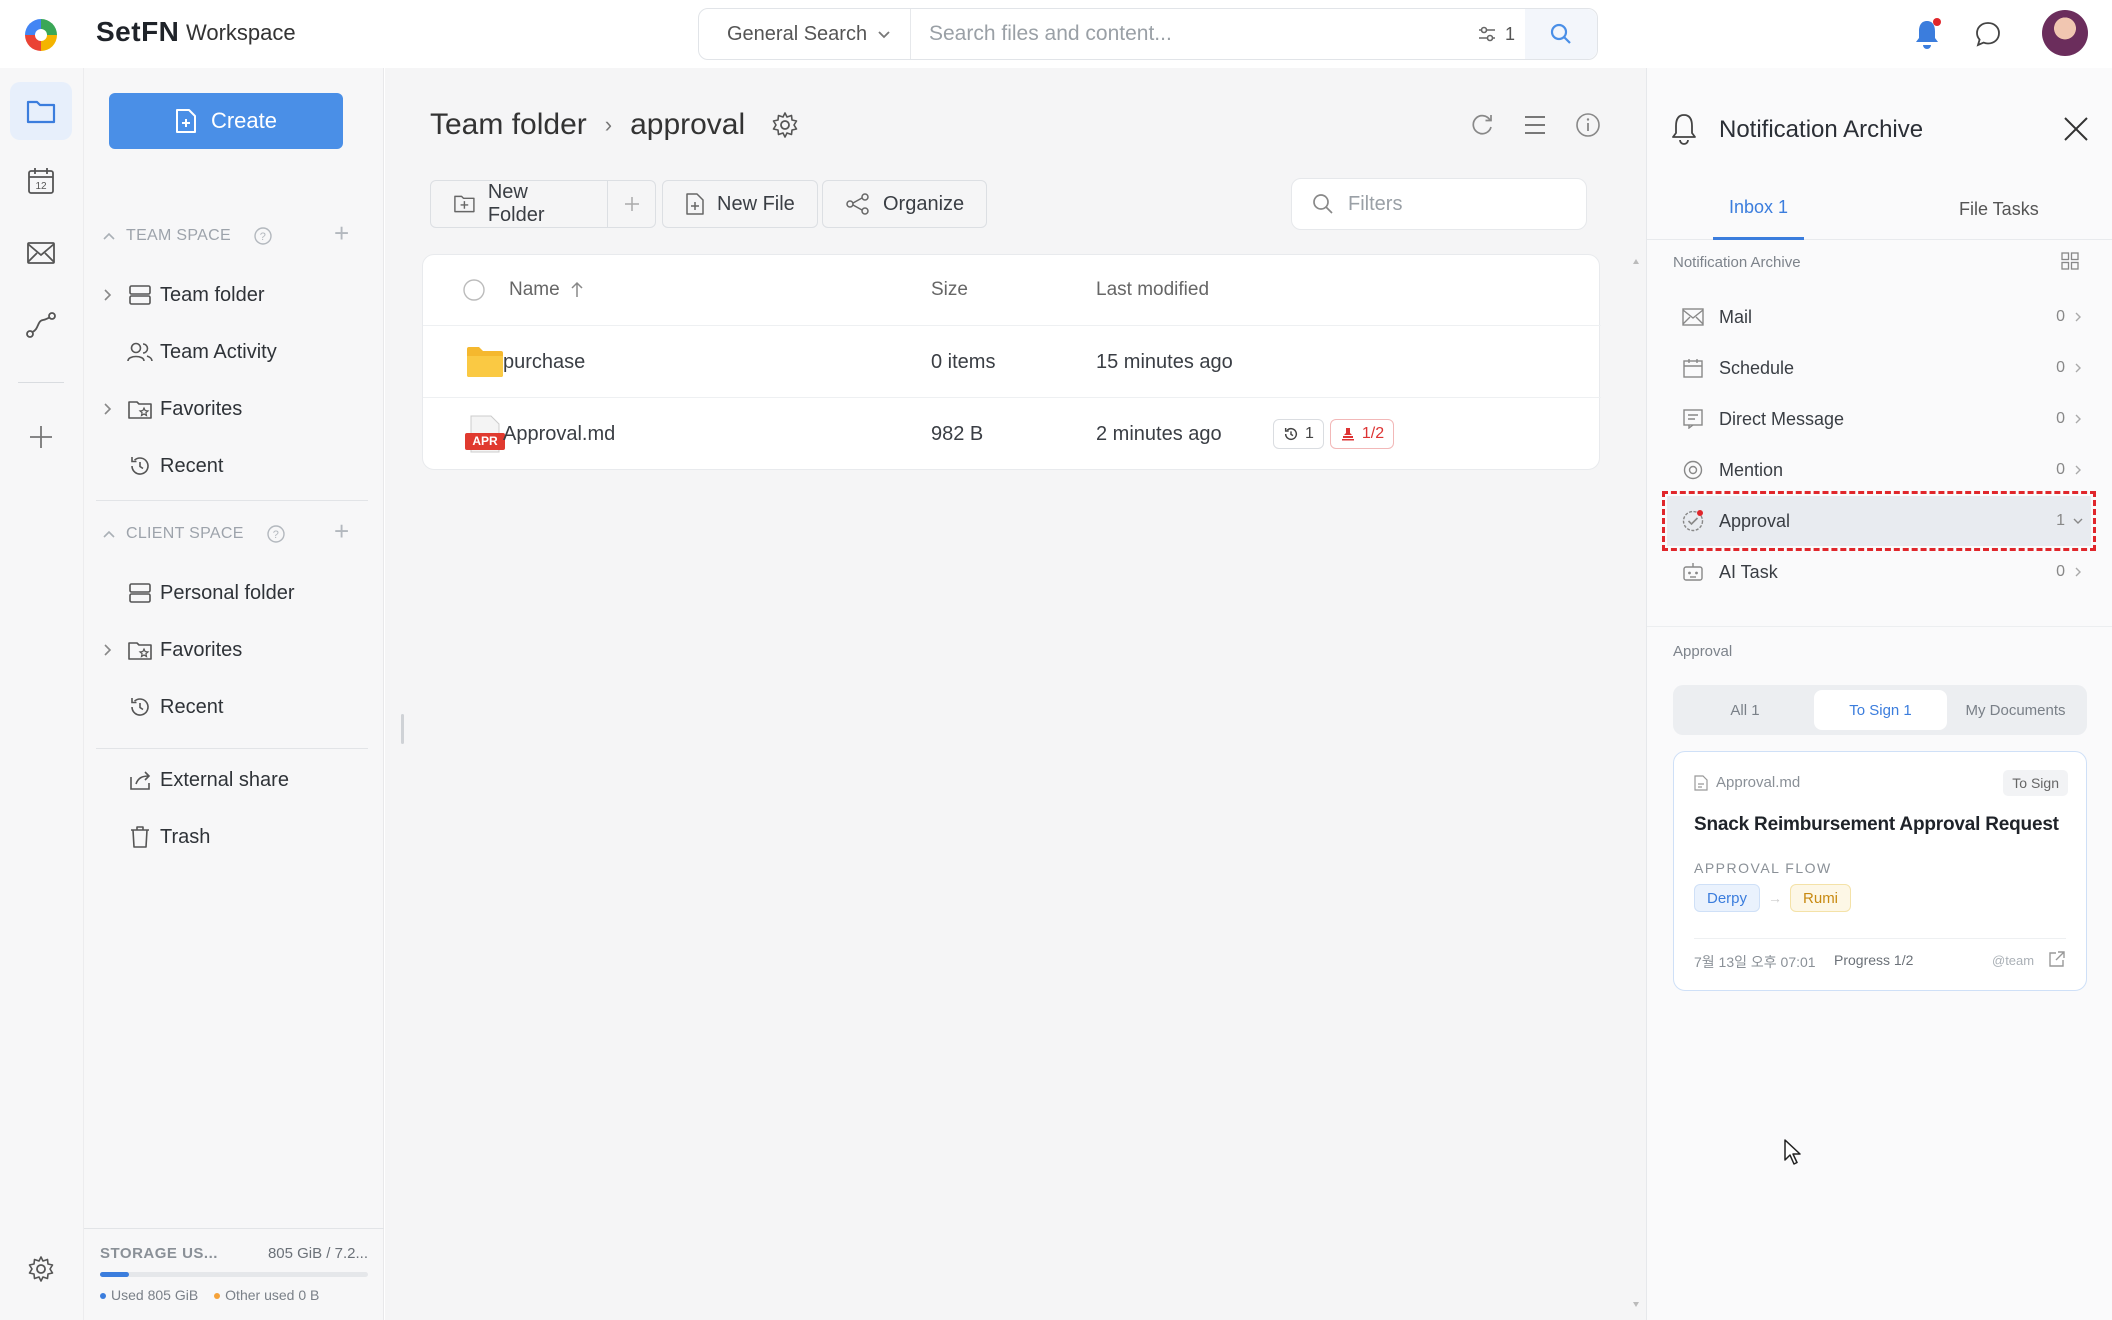  I want to click on folder-settings-icon, so click(785, 125).